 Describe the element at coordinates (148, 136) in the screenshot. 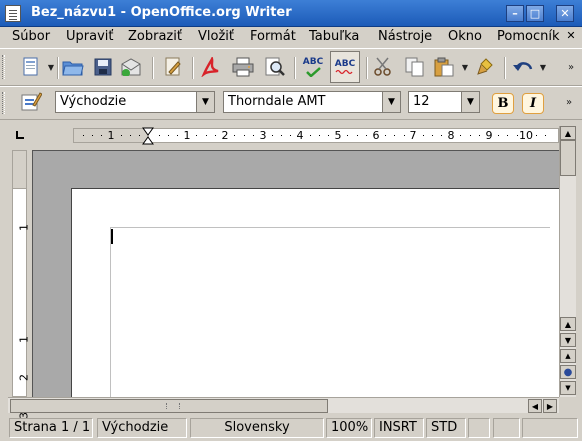

I see `indent-marker-icon` at that location.